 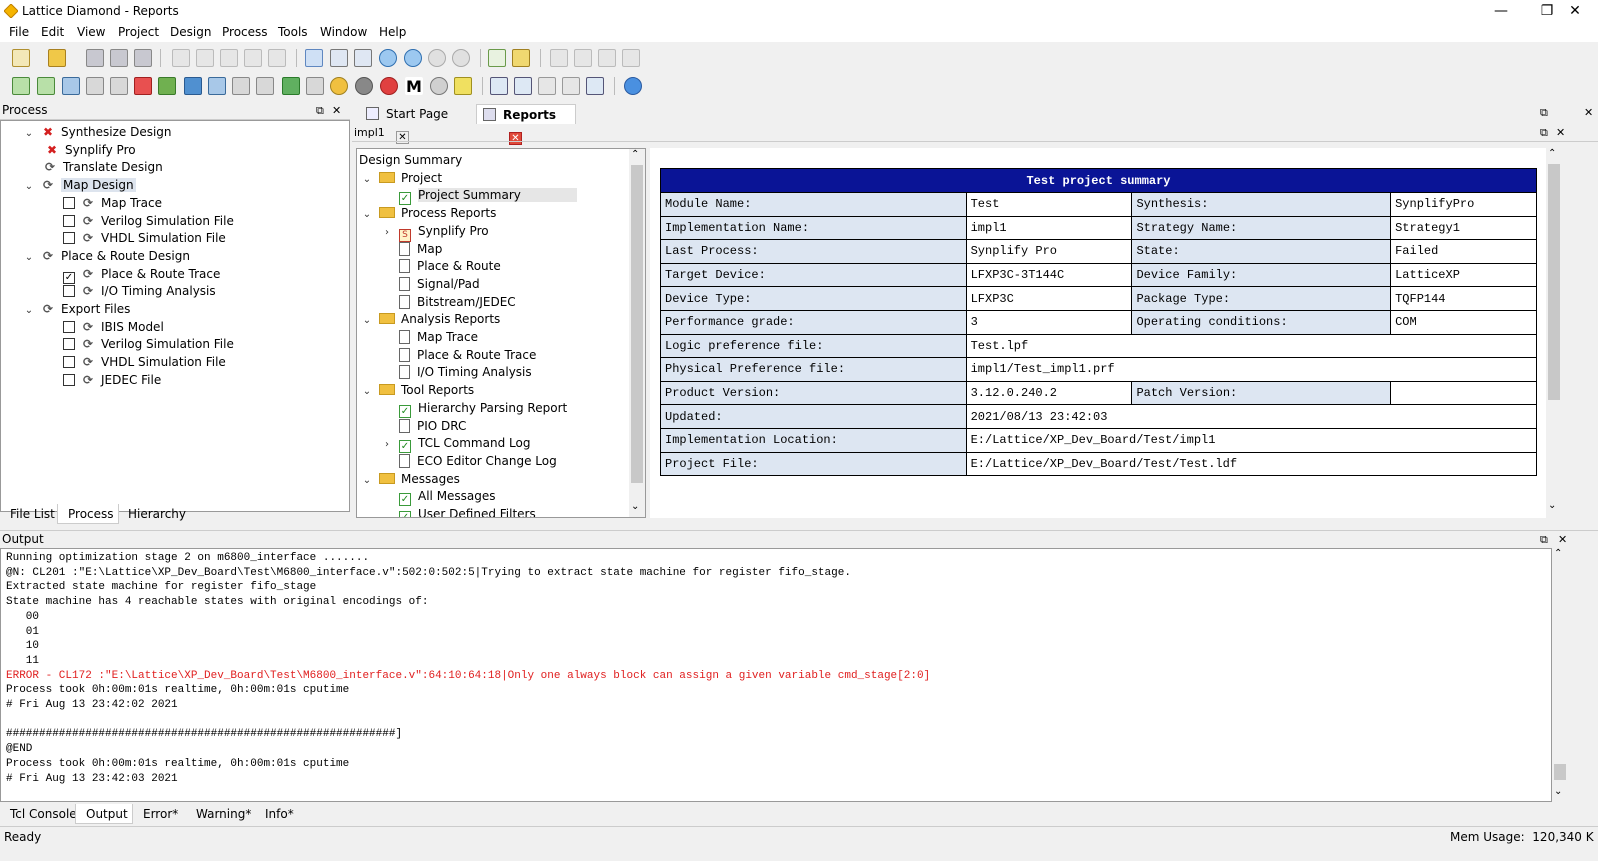 I want to click on summary-tree-item: Bitstream/JEDEC, so click(x=448, y=302).